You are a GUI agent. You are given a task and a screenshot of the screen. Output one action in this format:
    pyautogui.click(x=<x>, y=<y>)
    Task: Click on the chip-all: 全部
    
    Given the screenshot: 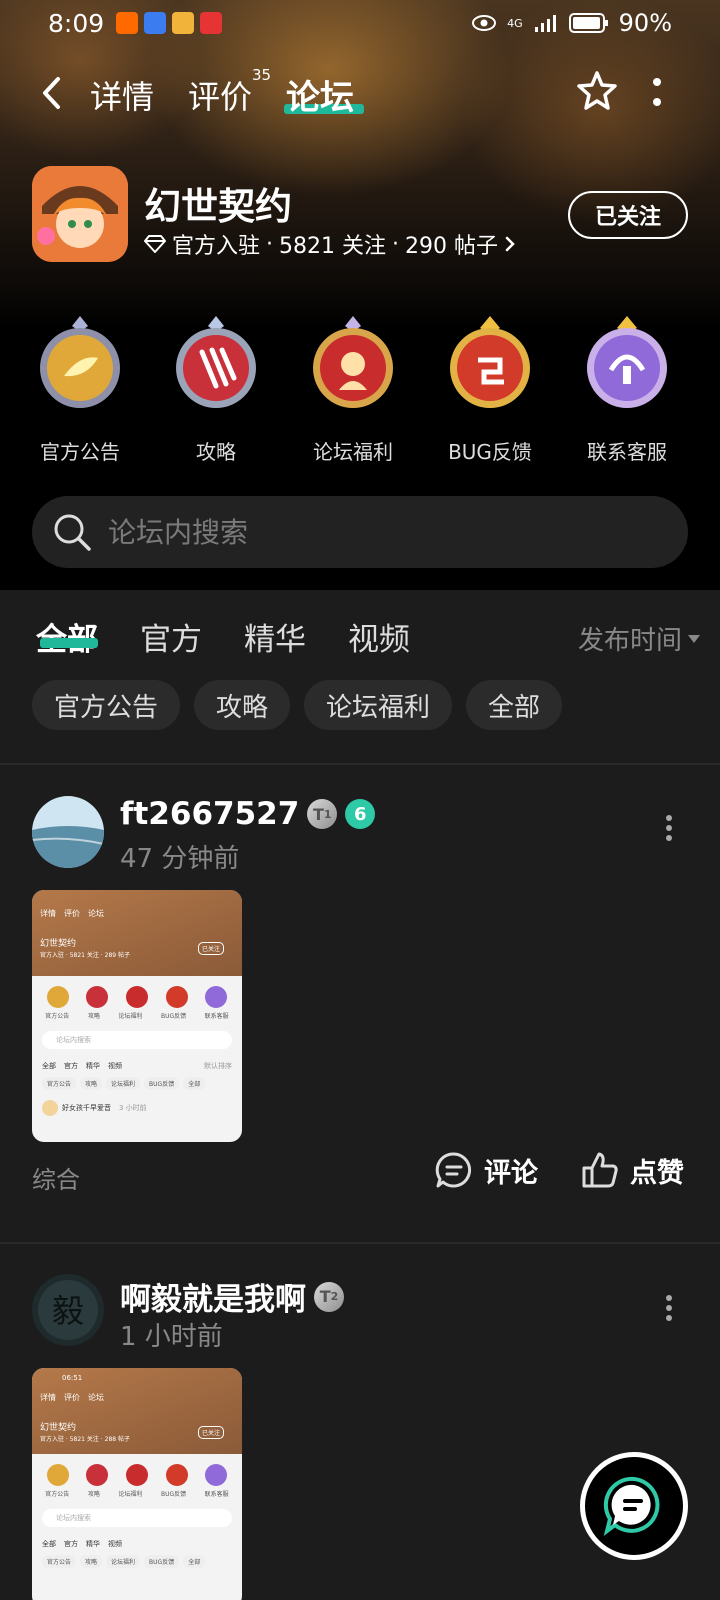 What is the action you would take?
    pyautogui.click(x=514, y=705)
    